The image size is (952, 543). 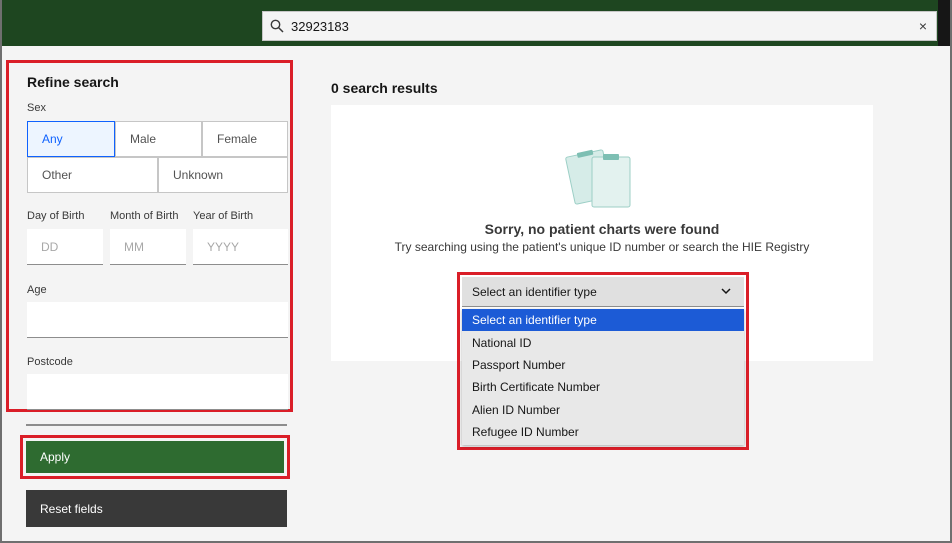 What do you see at coordinates (36, 108) in the screenshot?
I see `sex-label: Sex` at bounding box center [36, 108].